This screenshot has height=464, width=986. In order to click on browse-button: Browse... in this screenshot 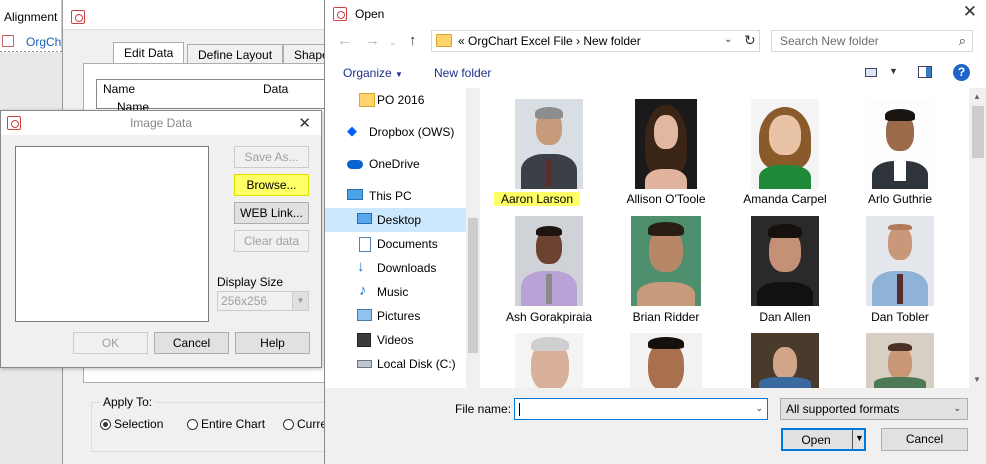, I will do `click(271, 185)`.